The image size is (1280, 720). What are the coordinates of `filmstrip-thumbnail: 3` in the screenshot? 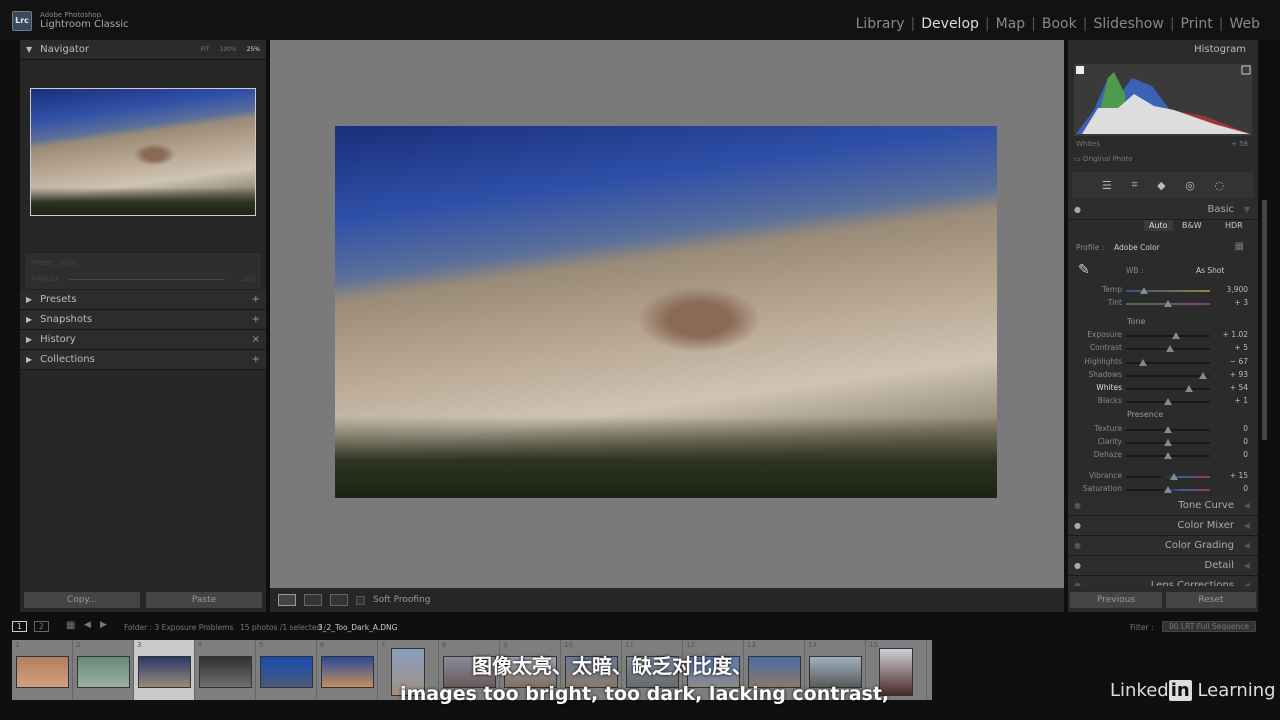 It's located at (164, 670).